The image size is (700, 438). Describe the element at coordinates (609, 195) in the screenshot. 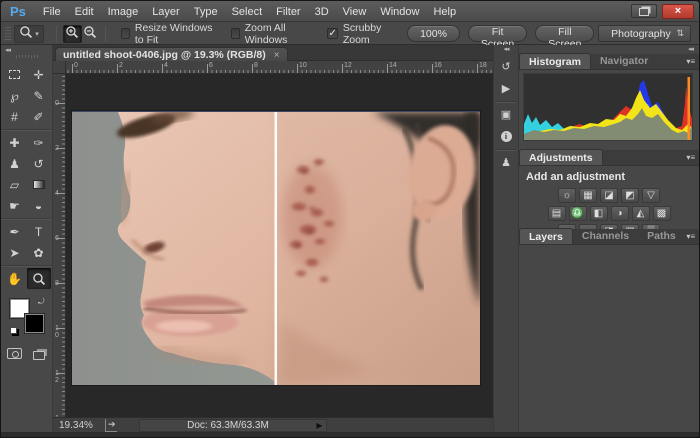

I see `adjustment-curves-icon: ◪` at that location.